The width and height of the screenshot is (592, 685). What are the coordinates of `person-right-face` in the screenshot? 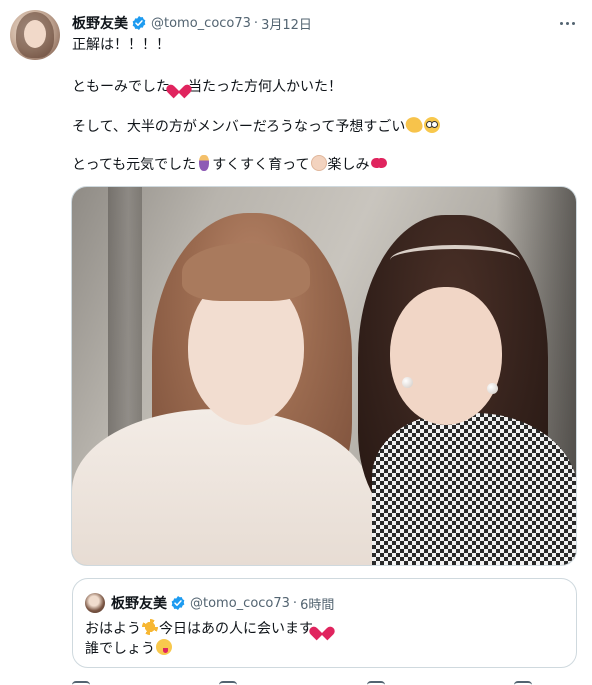 It's located at (446, 356).